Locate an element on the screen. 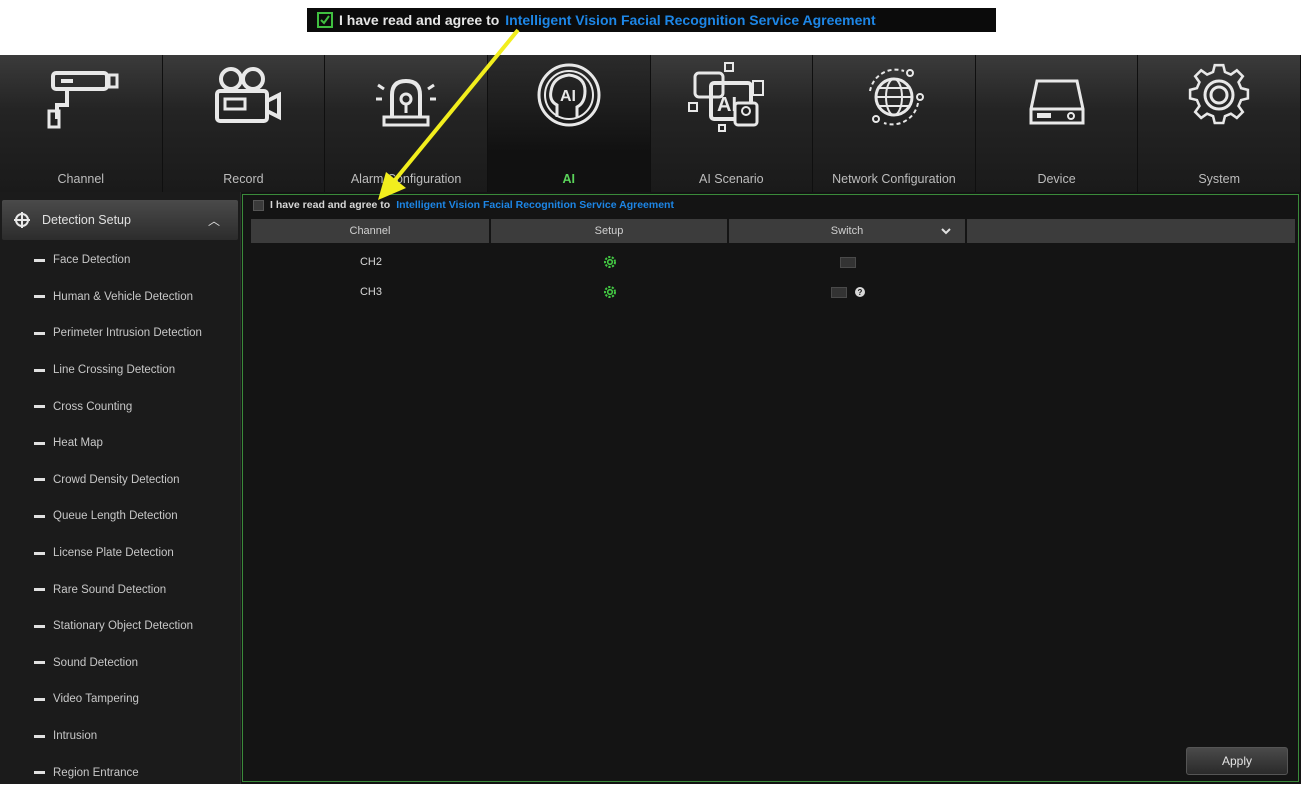 The height and width of the screenshot is (791, 1301). sidebar-item-region-entrance: Region Entrance is located at coordinates (120, 772).